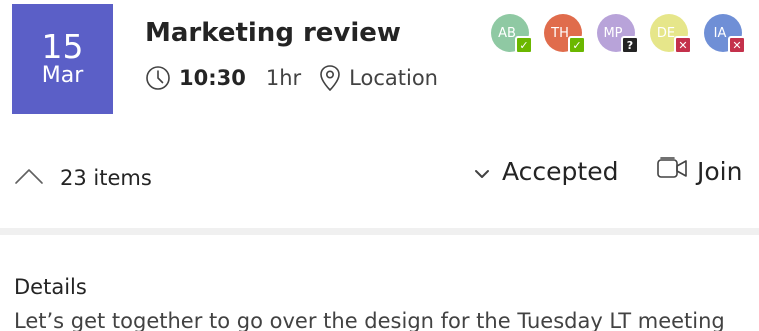 The width and height of the screenshot is (759, 331). Describe the element at coordinates (666, 33) in the screenshot. I see `attendee-initials: DE` at that location.